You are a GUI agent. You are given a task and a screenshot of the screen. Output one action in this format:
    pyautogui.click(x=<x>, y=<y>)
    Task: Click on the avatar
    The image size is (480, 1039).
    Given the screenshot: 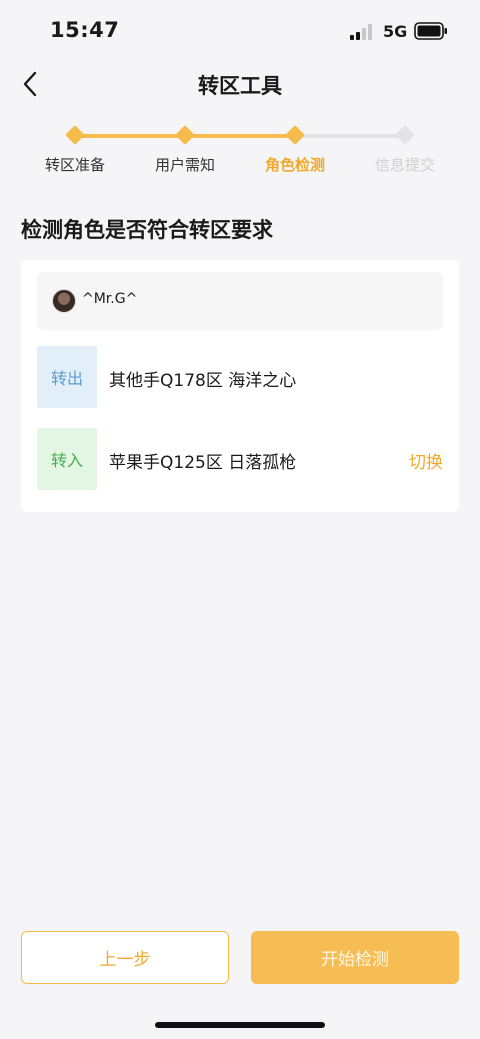 What is the action you would take?
    pyautogui.click(x=64, y=301)
    